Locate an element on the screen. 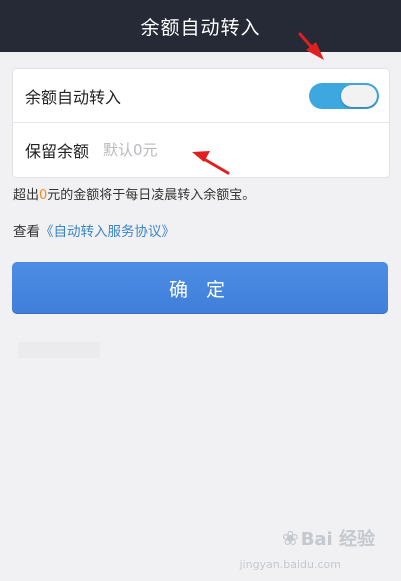 This screenshot has width=401, height=581. watermark-url: jingyan.baidu.com is located at coordinates (290, 564).